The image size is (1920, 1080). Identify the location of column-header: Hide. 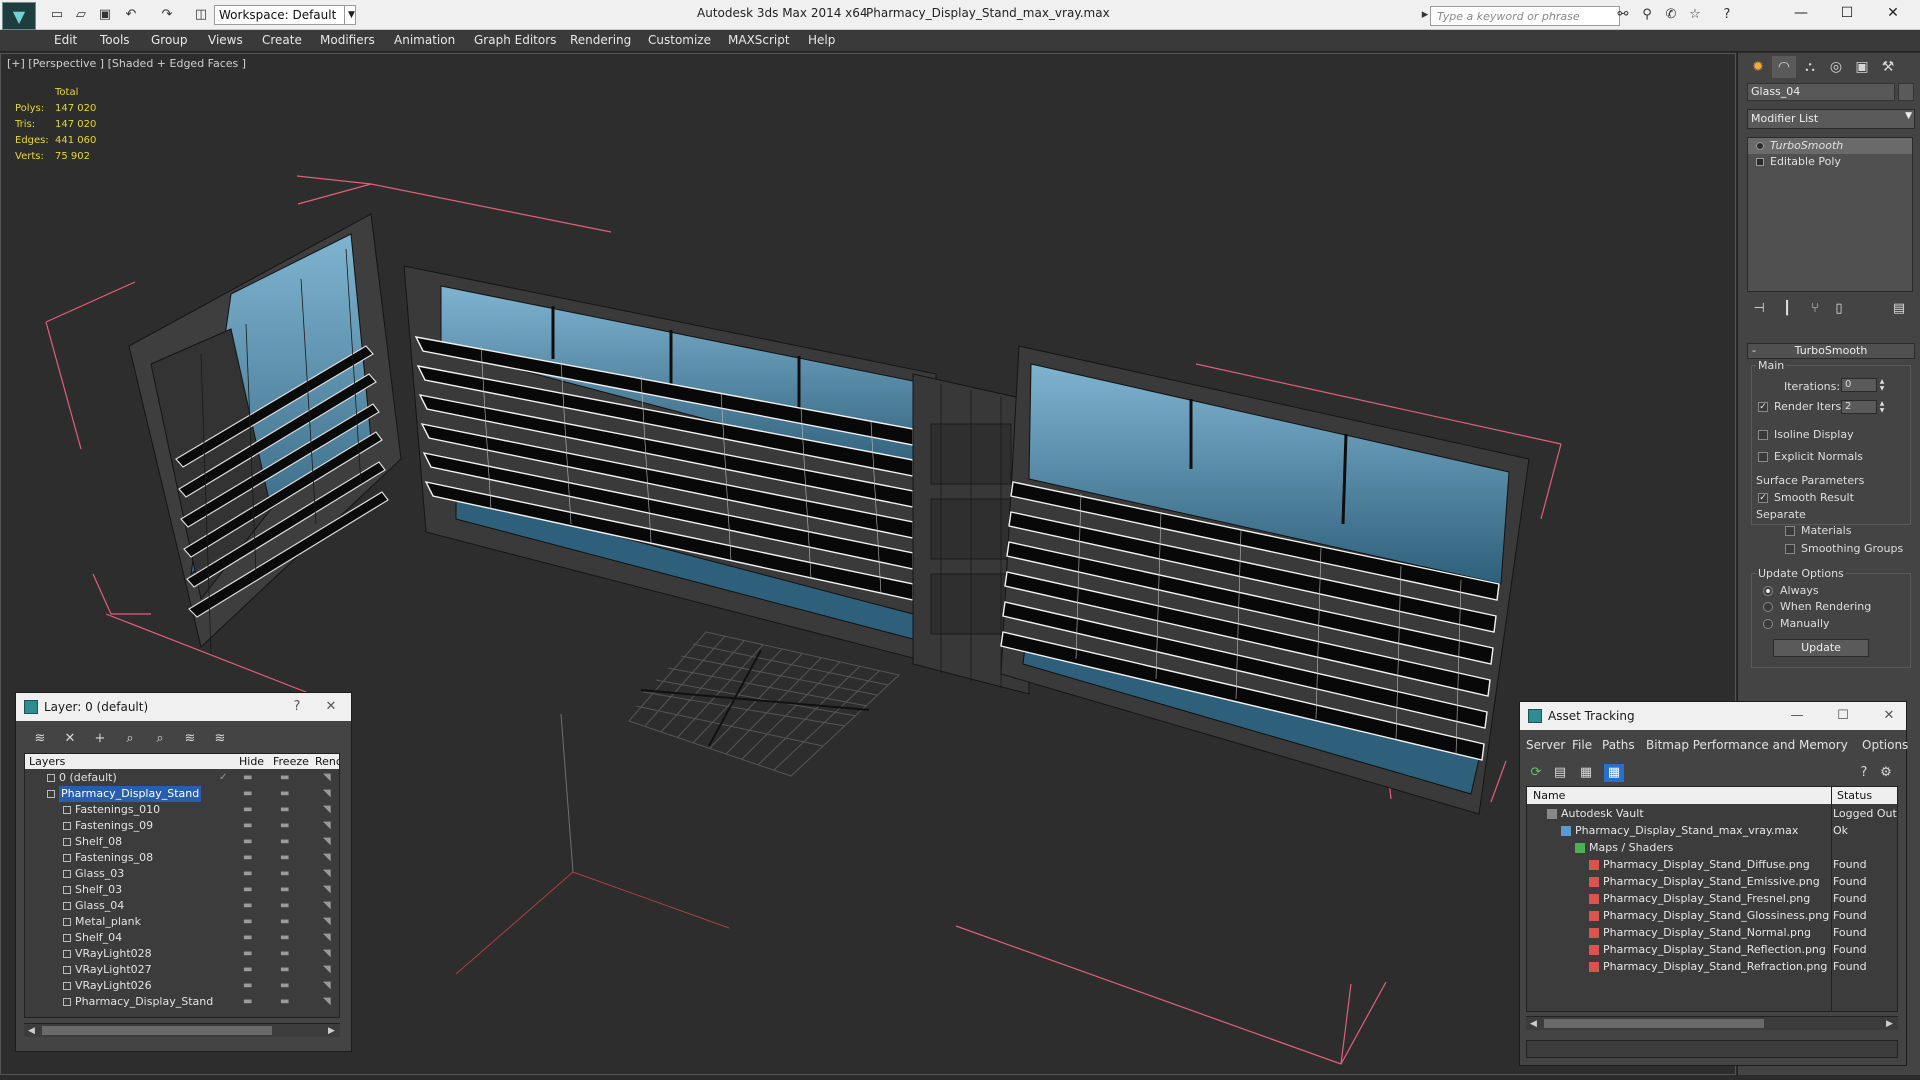
(251, 761).